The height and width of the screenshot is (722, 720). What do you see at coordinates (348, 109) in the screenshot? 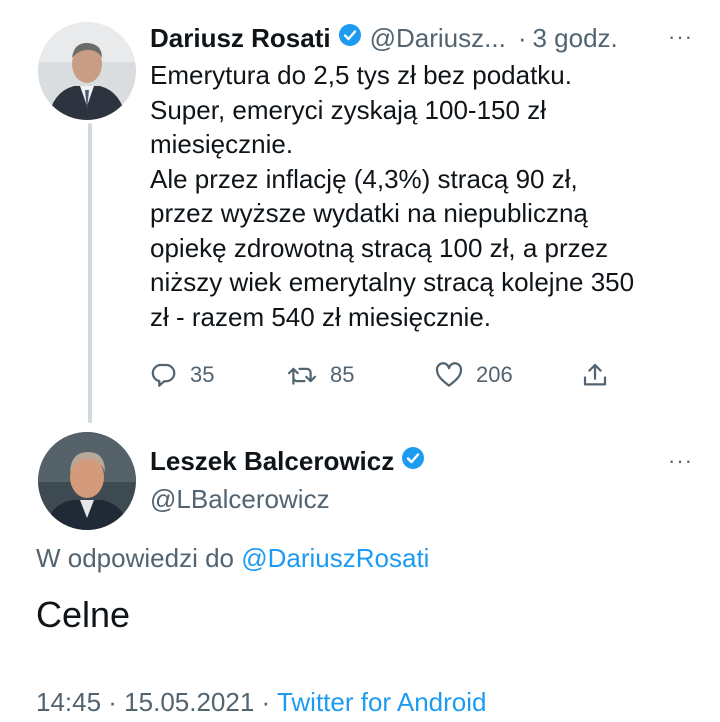
I see `tweet1-text-line: Super, emeryci zyskają 100-150 zł` at bounding box center [348, 109].